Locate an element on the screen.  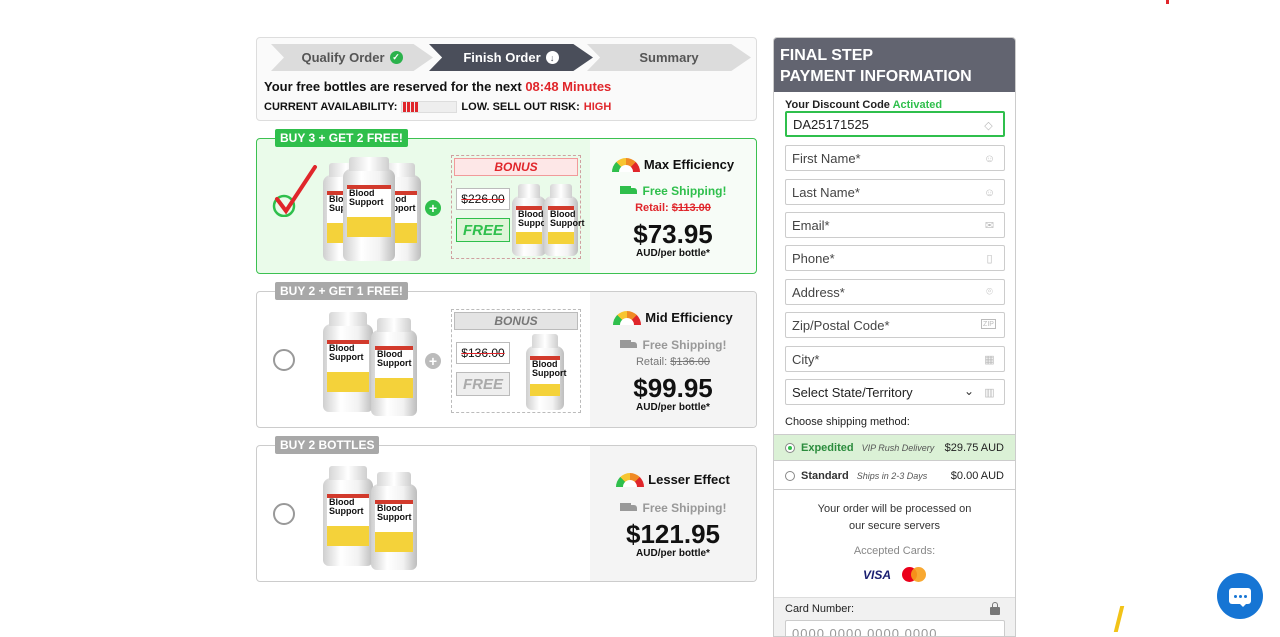
retail-price: $136.00 is located at coordinates (690, 362).